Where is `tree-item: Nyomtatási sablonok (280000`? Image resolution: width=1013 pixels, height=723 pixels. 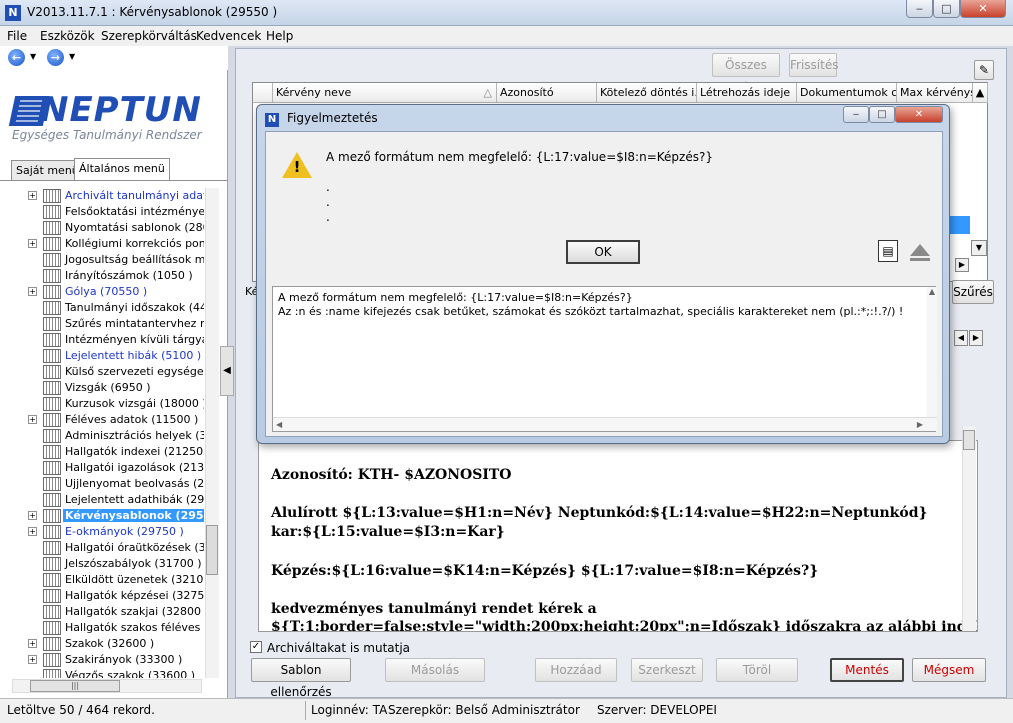
tree-item: Nyomtatási sablonok (280000 is located at coordinates (115, 228).